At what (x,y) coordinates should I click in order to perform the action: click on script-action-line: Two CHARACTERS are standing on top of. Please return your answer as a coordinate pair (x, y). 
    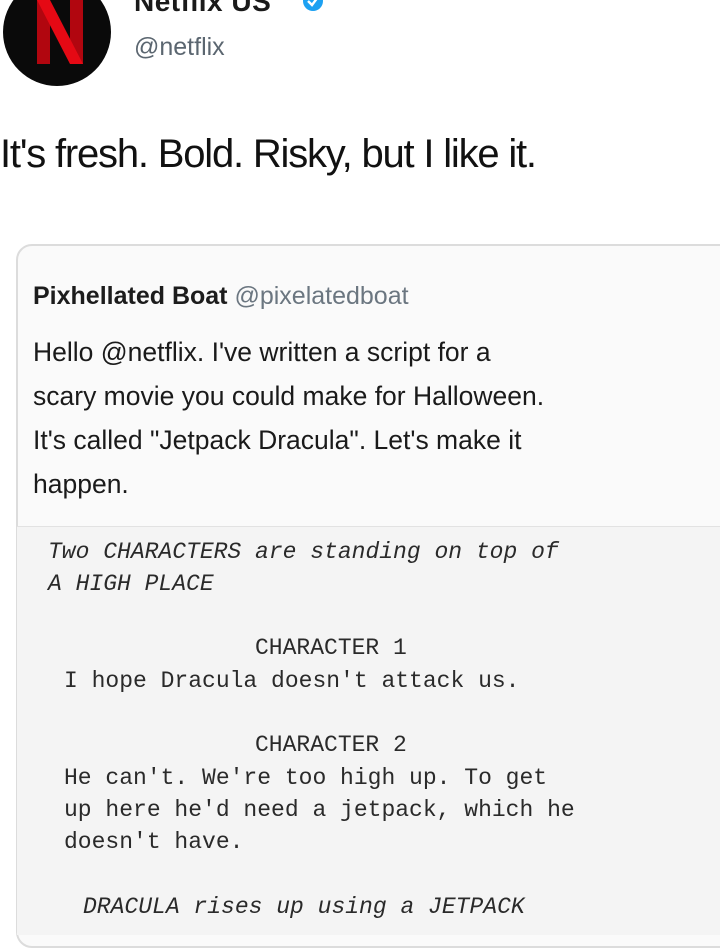
    Looking at the image, I should click on (303, 552).